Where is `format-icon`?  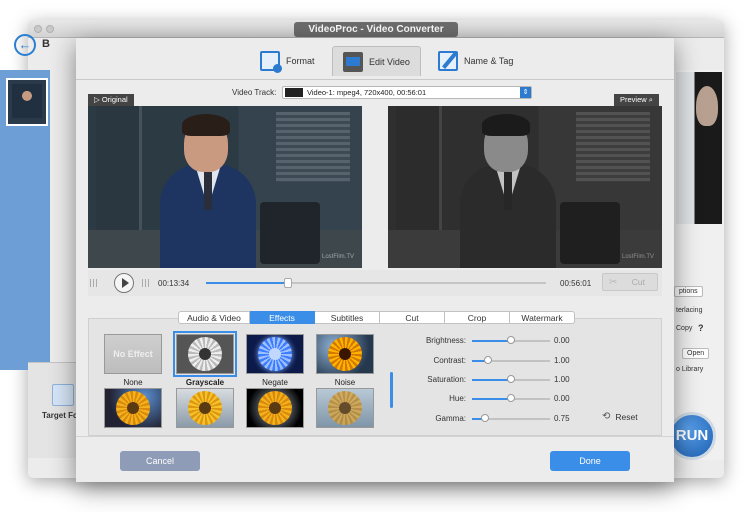 format-icon is located at coordinates (271, 62).